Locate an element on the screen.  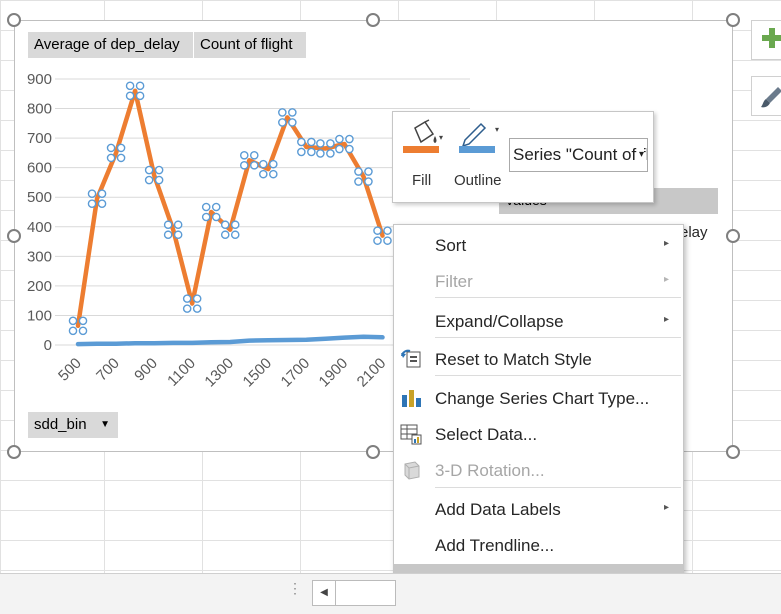
x-tick-label: 1500 is located at coordinates (258, 373).